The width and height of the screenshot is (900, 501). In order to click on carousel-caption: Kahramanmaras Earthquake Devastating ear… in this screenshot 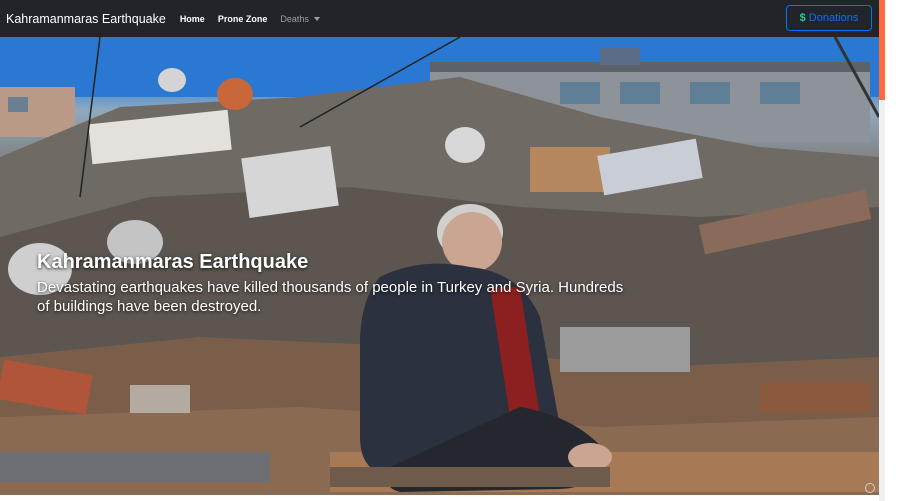, I will do `click(337, 283)`.